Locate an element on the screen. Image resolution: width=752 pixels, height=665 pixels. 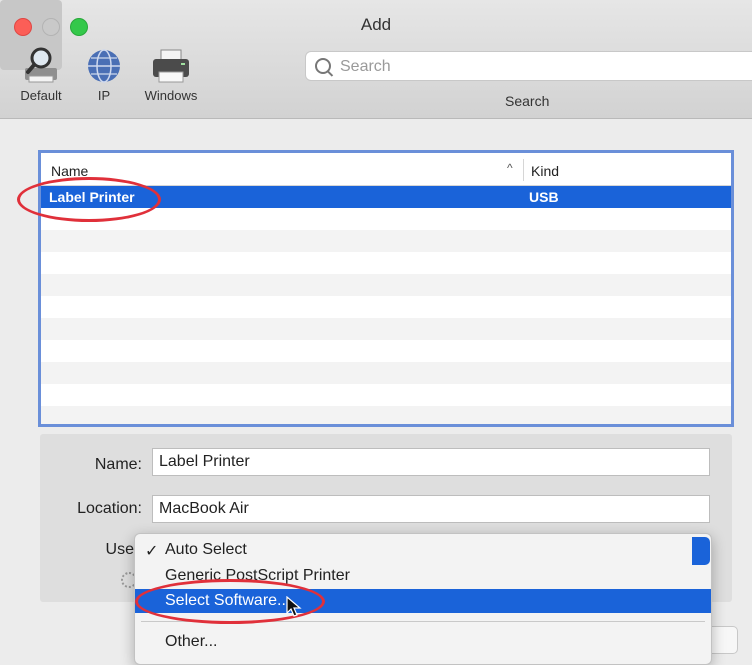
globe-icon is located at coordinates (104, 66).